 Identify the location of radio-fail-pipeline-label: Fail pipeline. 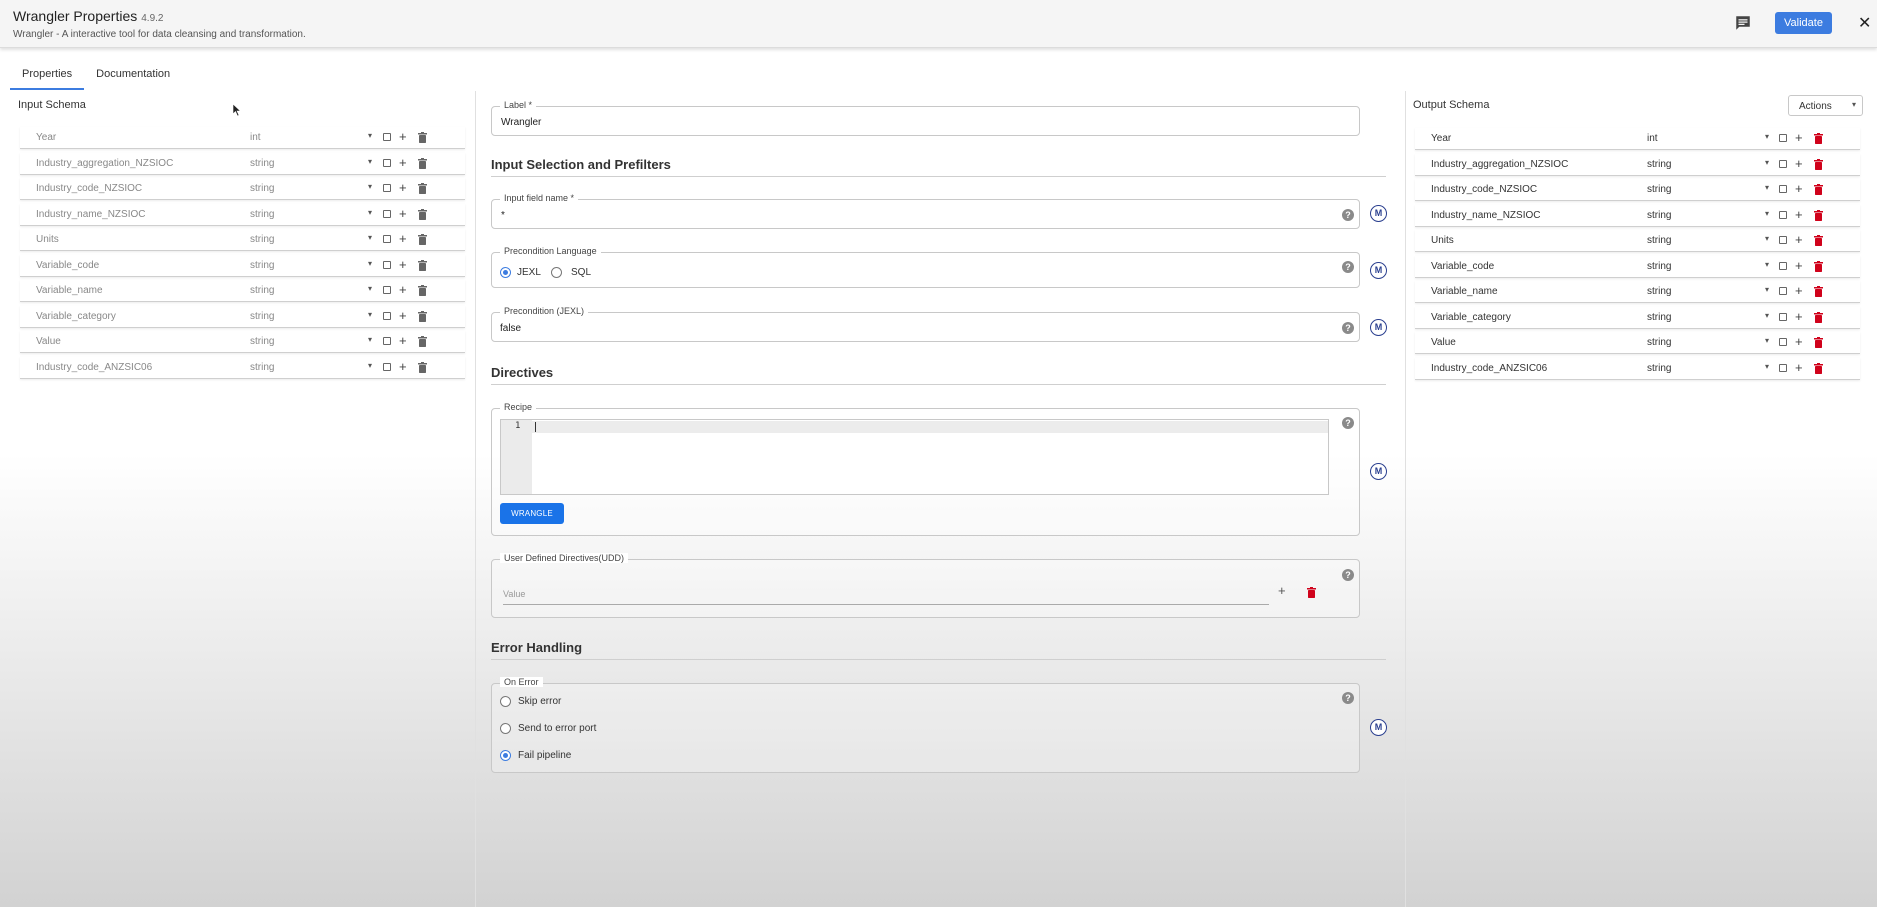
(544, 755).